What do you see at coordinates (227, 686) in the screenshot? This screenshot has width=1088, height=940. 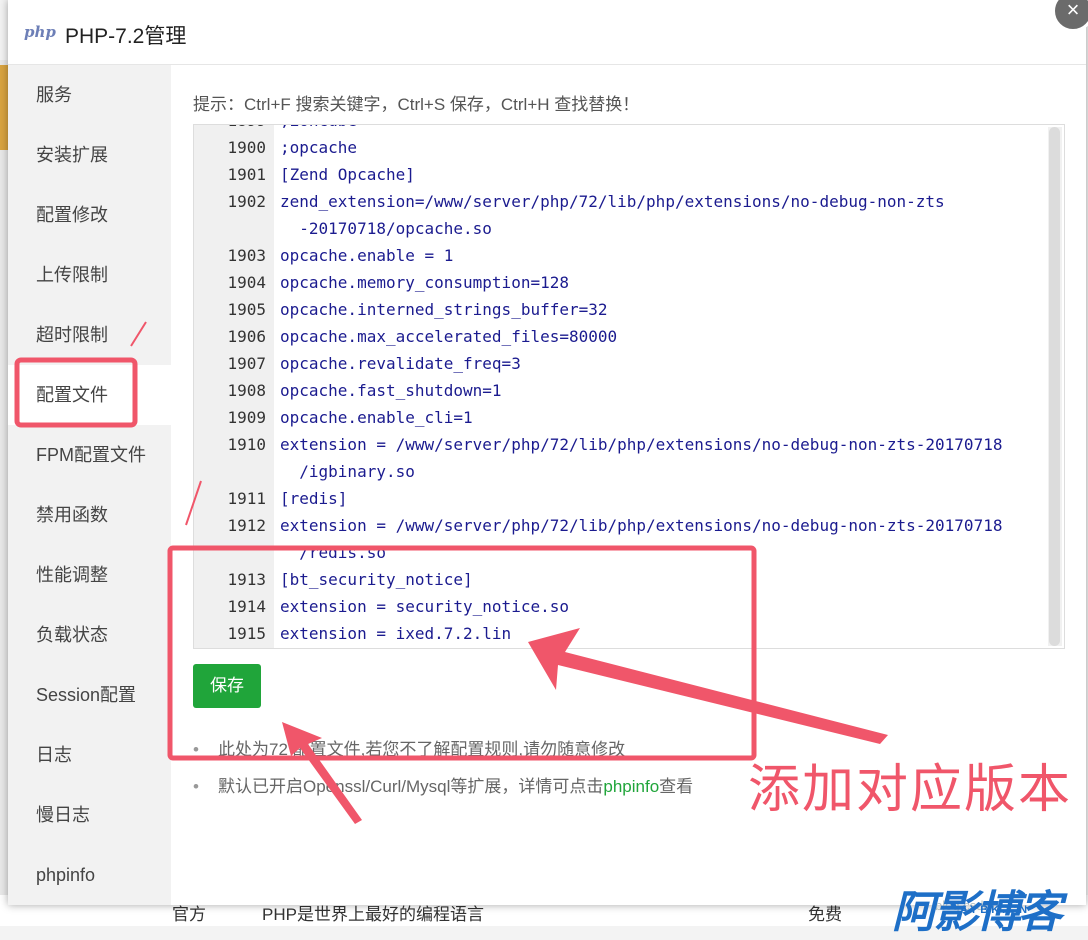 I see `save-button: 保存` at bounding box center [227, 686].